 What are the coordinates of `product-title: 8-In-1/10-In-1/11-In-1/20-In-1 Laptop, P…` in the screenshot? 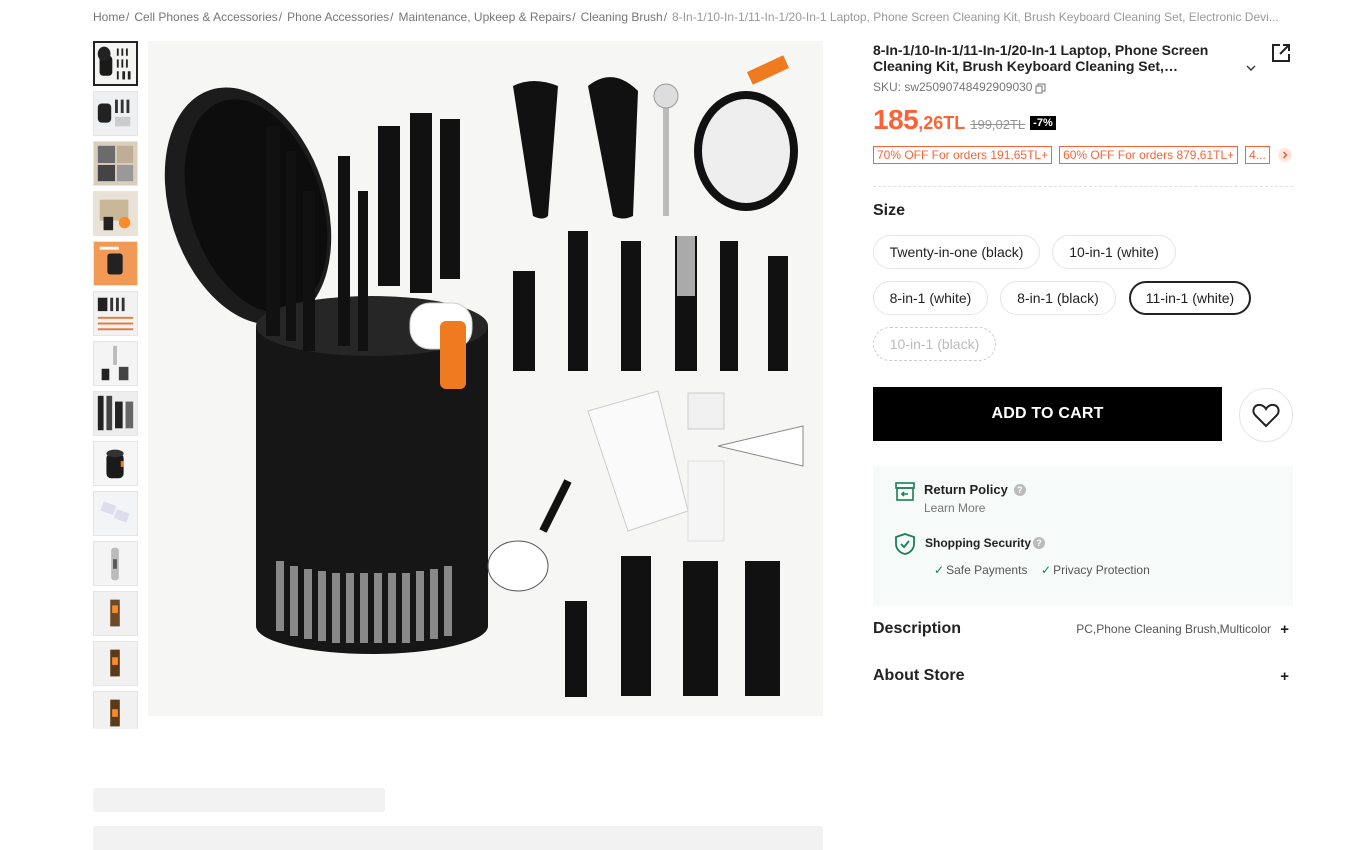 It's located at (1041, 58).